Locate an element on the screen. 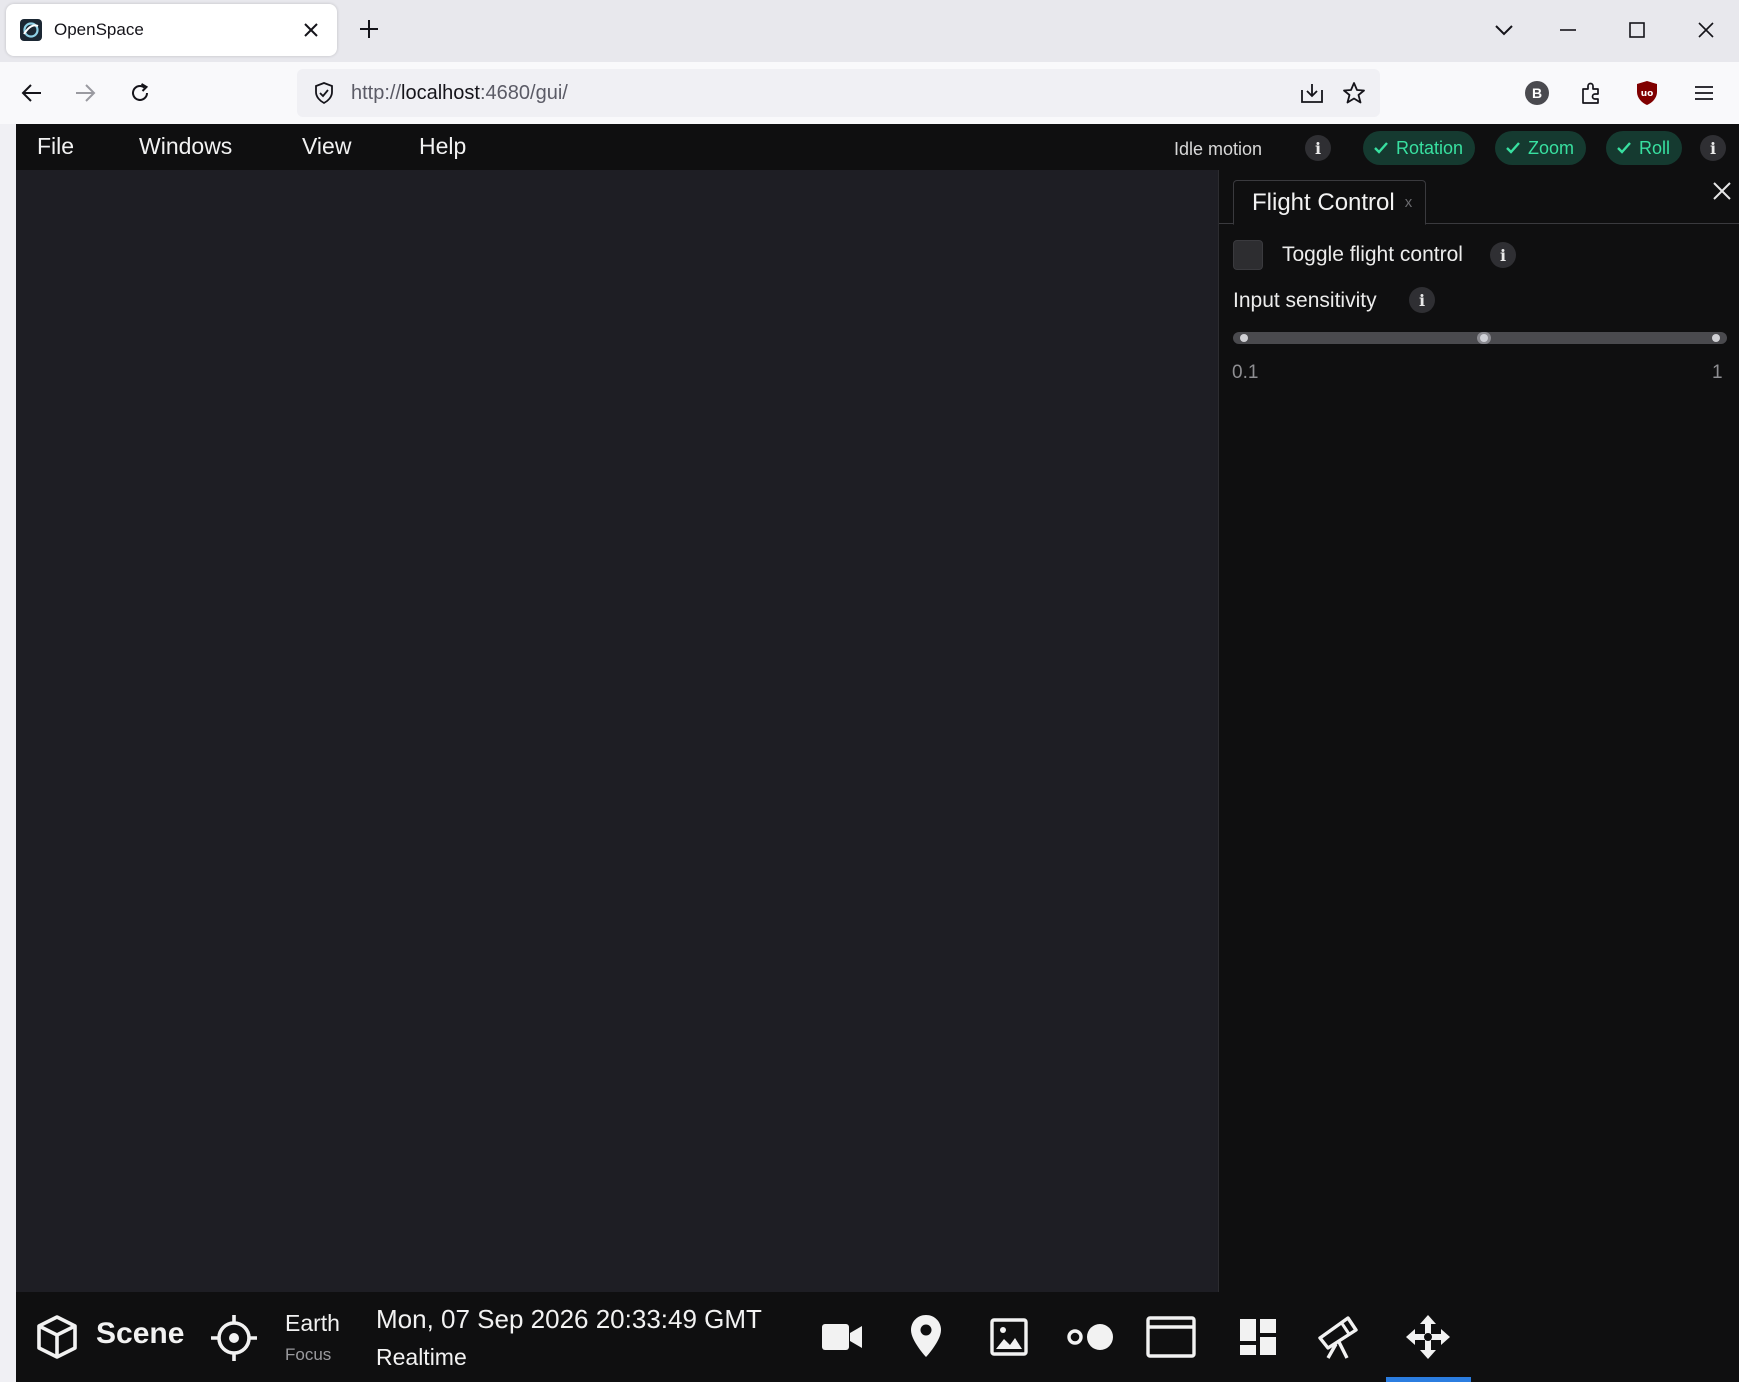  toggle-flight-control-checkbox is located at coordinates (1248, 255).